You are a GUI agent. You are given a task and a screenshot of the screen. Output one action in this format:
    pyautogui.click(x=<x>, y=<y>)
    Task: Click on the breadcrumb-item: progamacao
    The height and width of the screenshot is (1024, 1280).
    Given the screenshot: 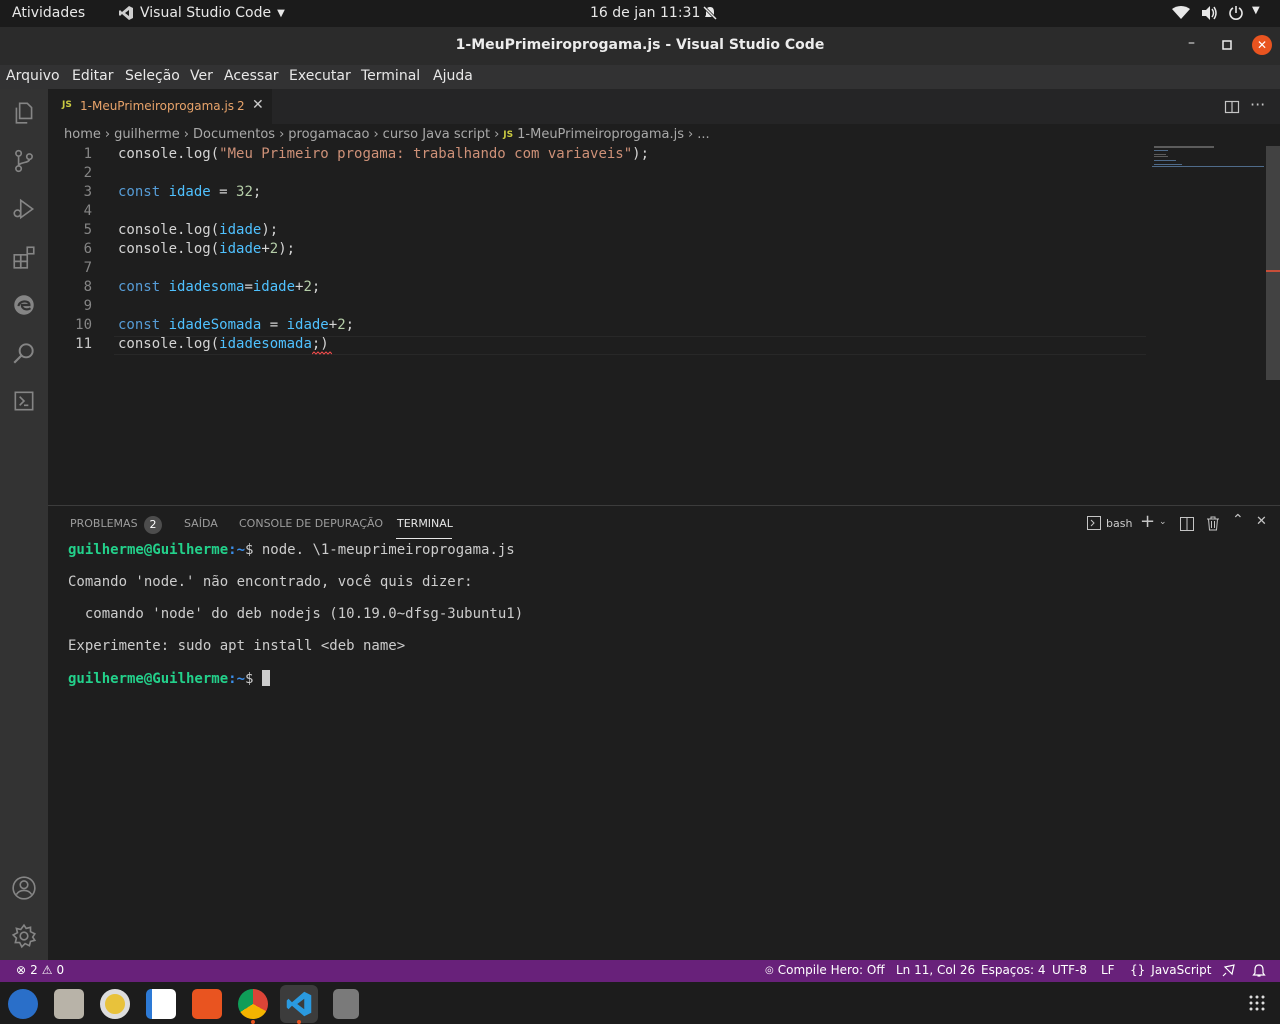 What is the action you would take?
    pyautogui.click(x=328, y=134)
    